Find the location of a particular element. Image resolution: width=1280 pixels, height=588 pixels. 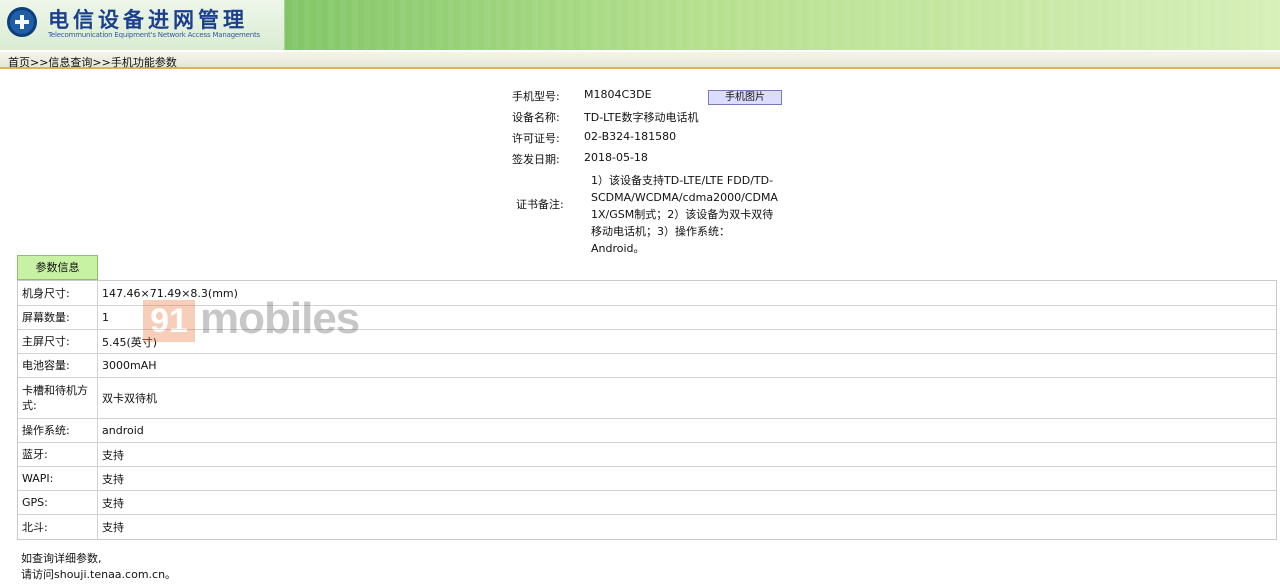

param-key: 电池容量: is located at coordinates (58, 365).